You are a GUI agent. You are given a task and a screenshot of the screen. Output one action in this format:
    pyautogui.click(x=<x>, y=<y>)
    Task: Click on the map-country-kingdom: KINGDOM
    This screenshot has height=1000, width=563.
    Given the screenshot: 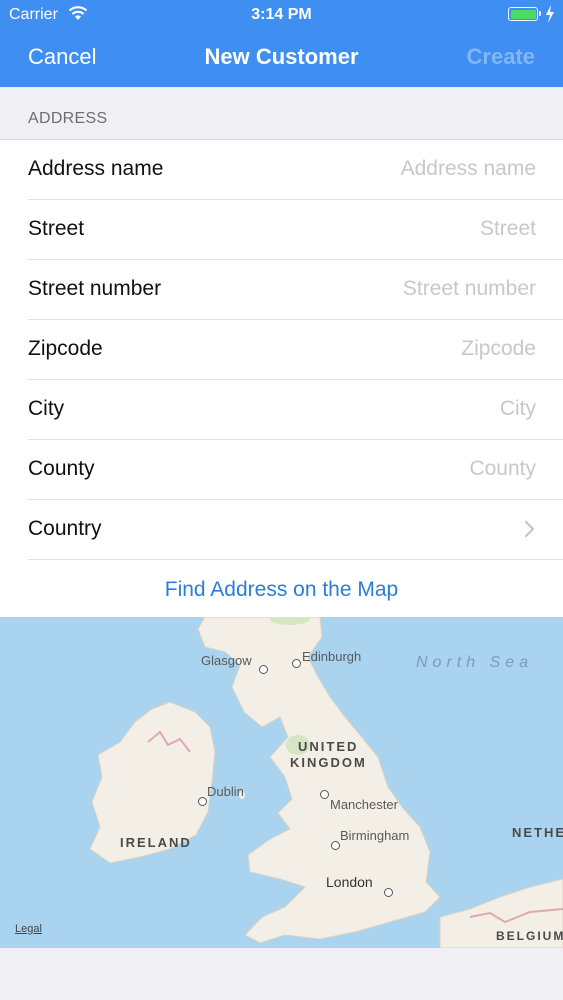 What is the action you would take?
    pyautogui.click(x=328, y=762)
    